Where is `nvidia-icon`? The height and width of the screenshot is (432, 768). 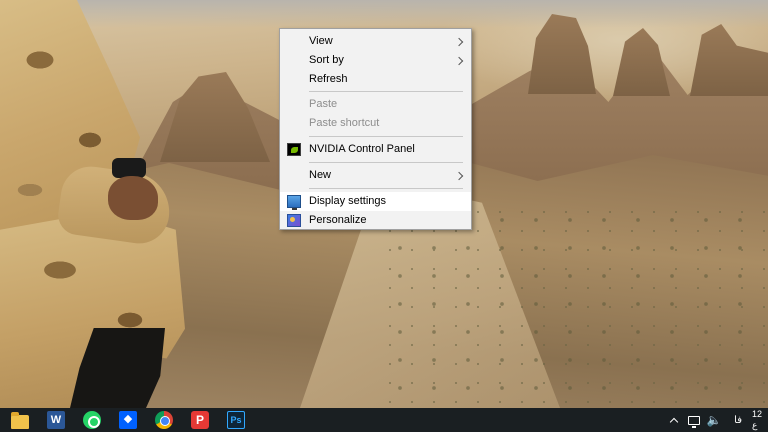
nvidia-icon is located at coordinates (294, 149).